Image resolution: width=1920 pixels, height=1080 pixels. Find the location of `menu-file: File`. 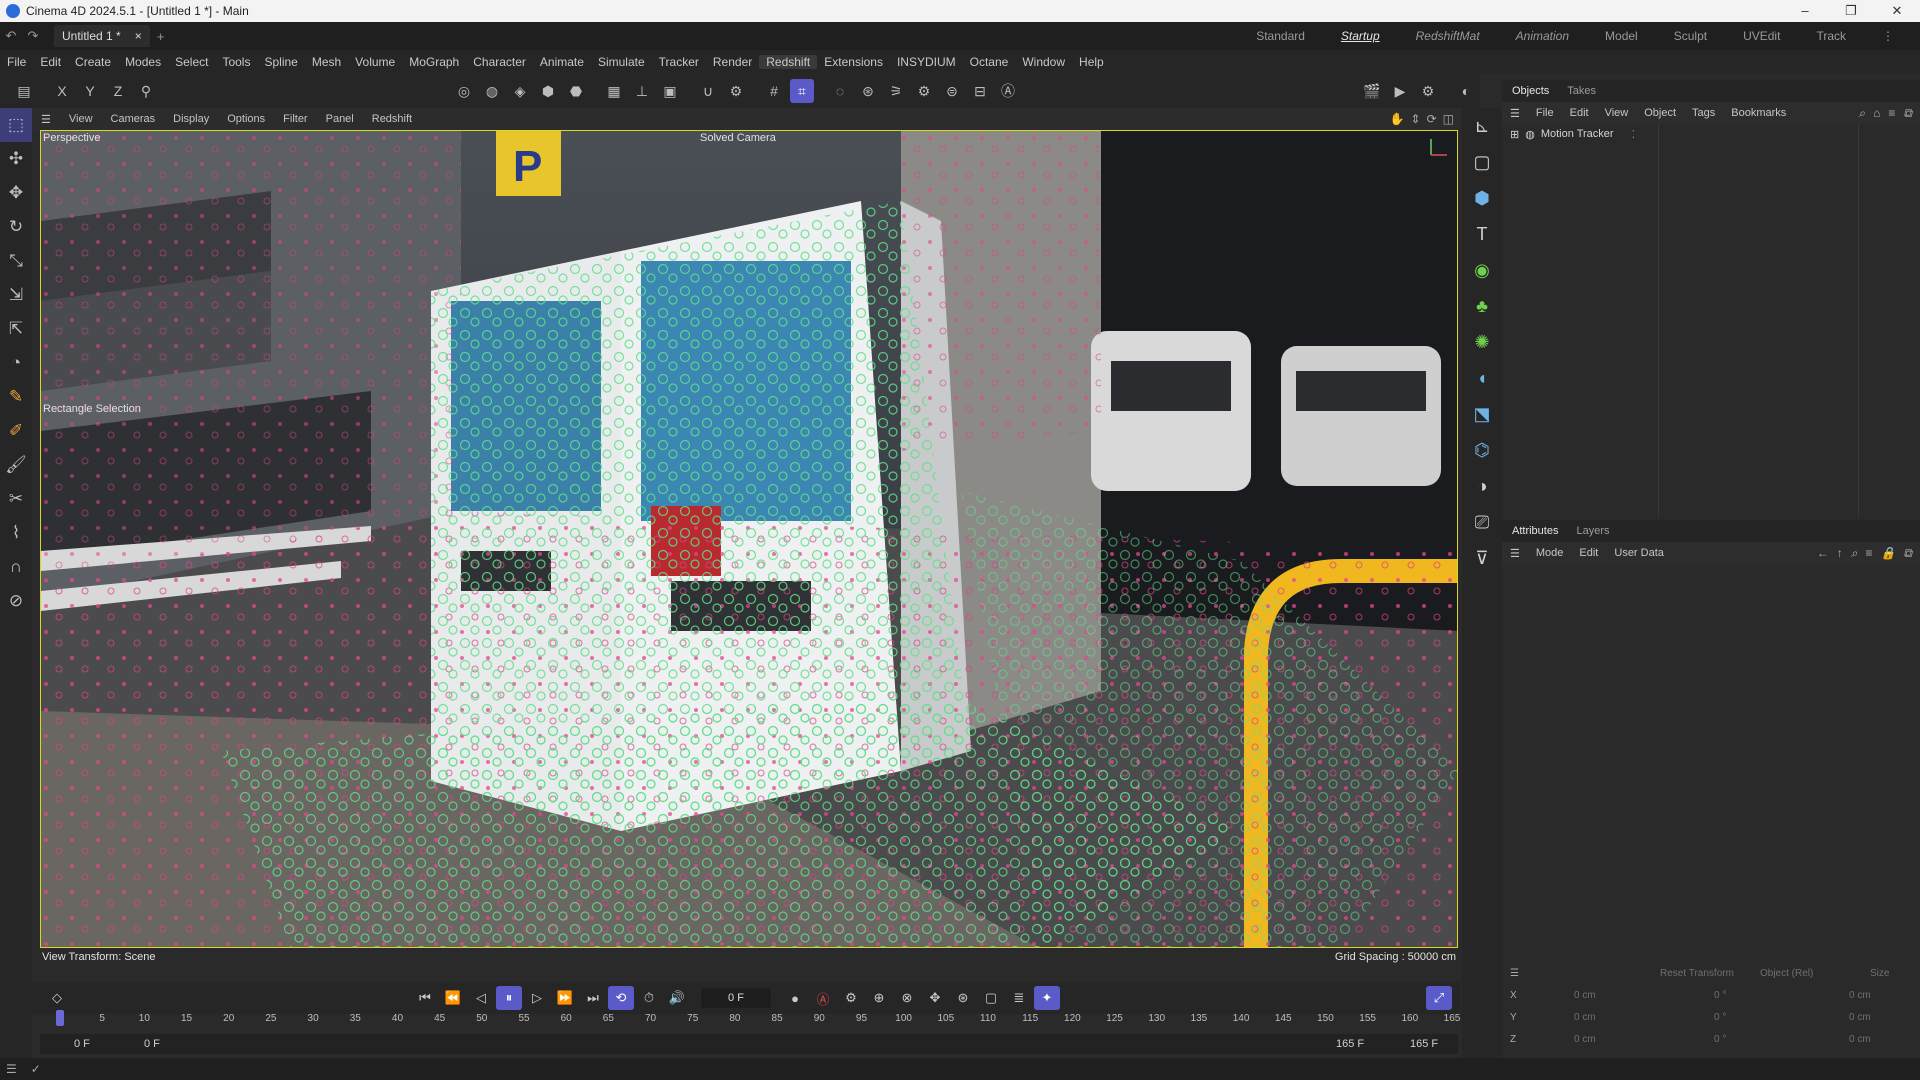

menu-file: File is located at coordinates (16, 62).